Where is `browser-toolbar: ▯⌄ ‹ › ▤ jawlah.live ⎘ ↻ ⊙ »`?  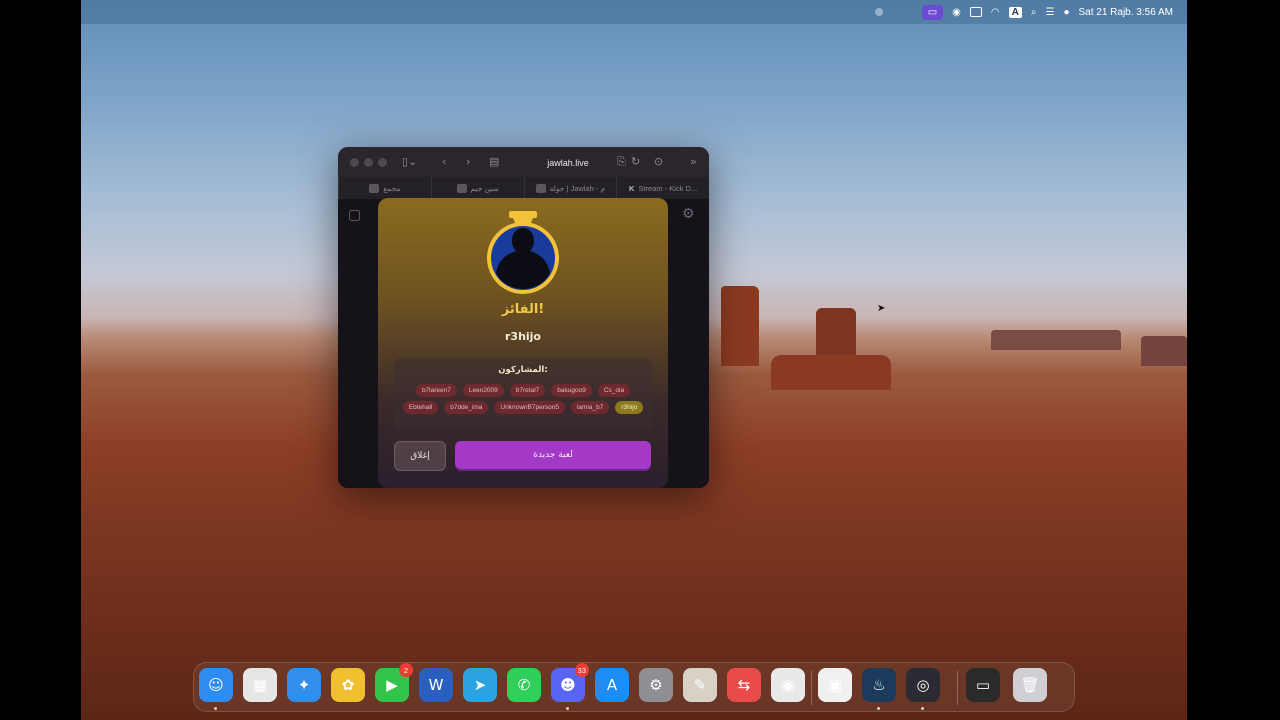 browser-toolbar: ▯⌄ ‹ › ▤ jawlah.live ⎘ ↻ ⊙ » is located at coordinates (523, 162).